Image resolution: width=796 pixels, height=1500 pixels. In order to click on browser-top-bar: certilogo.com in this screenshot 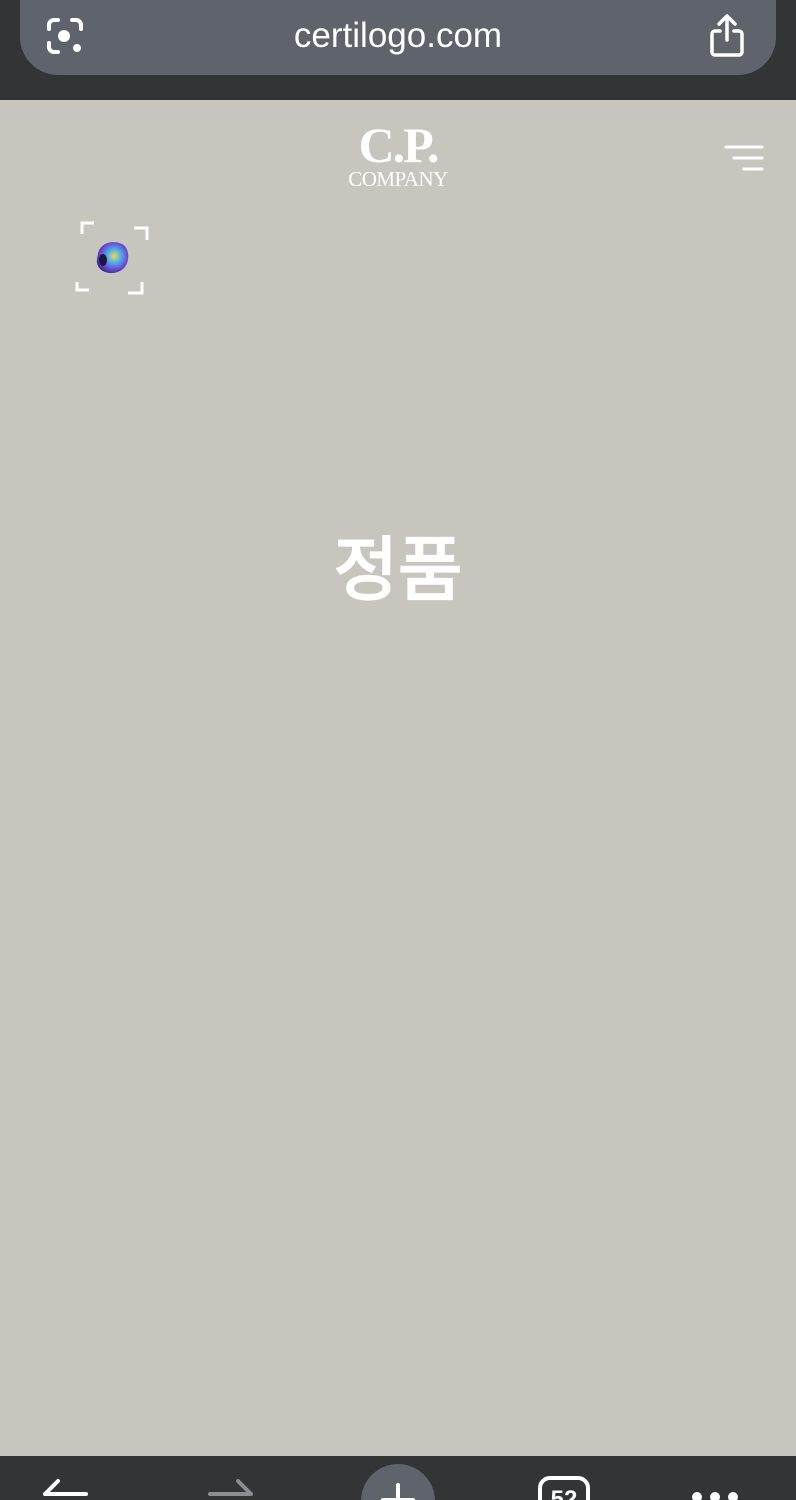, I will do `click(398, 50)`.